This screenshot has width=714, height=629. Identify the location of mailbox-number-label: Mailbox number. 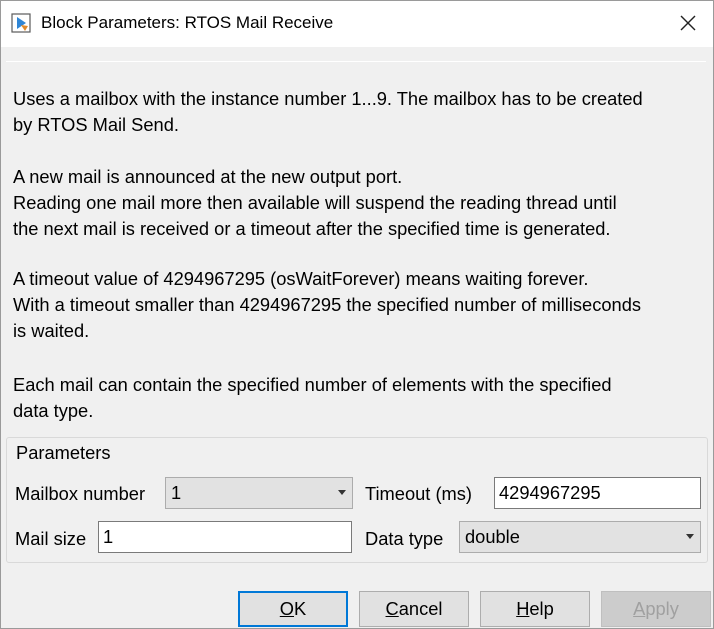
(80, 493).